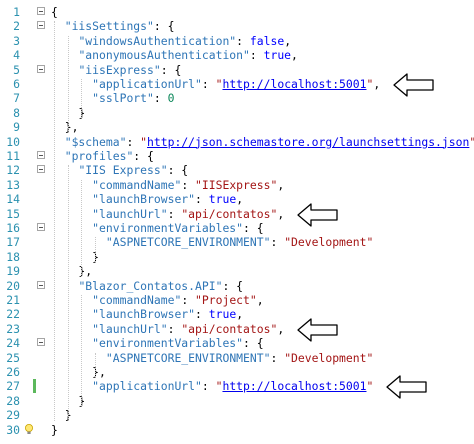 This screenshot has height=444, width=474. I want to click on code-text: "commandName": "IISExpress",, so click(167, 185).